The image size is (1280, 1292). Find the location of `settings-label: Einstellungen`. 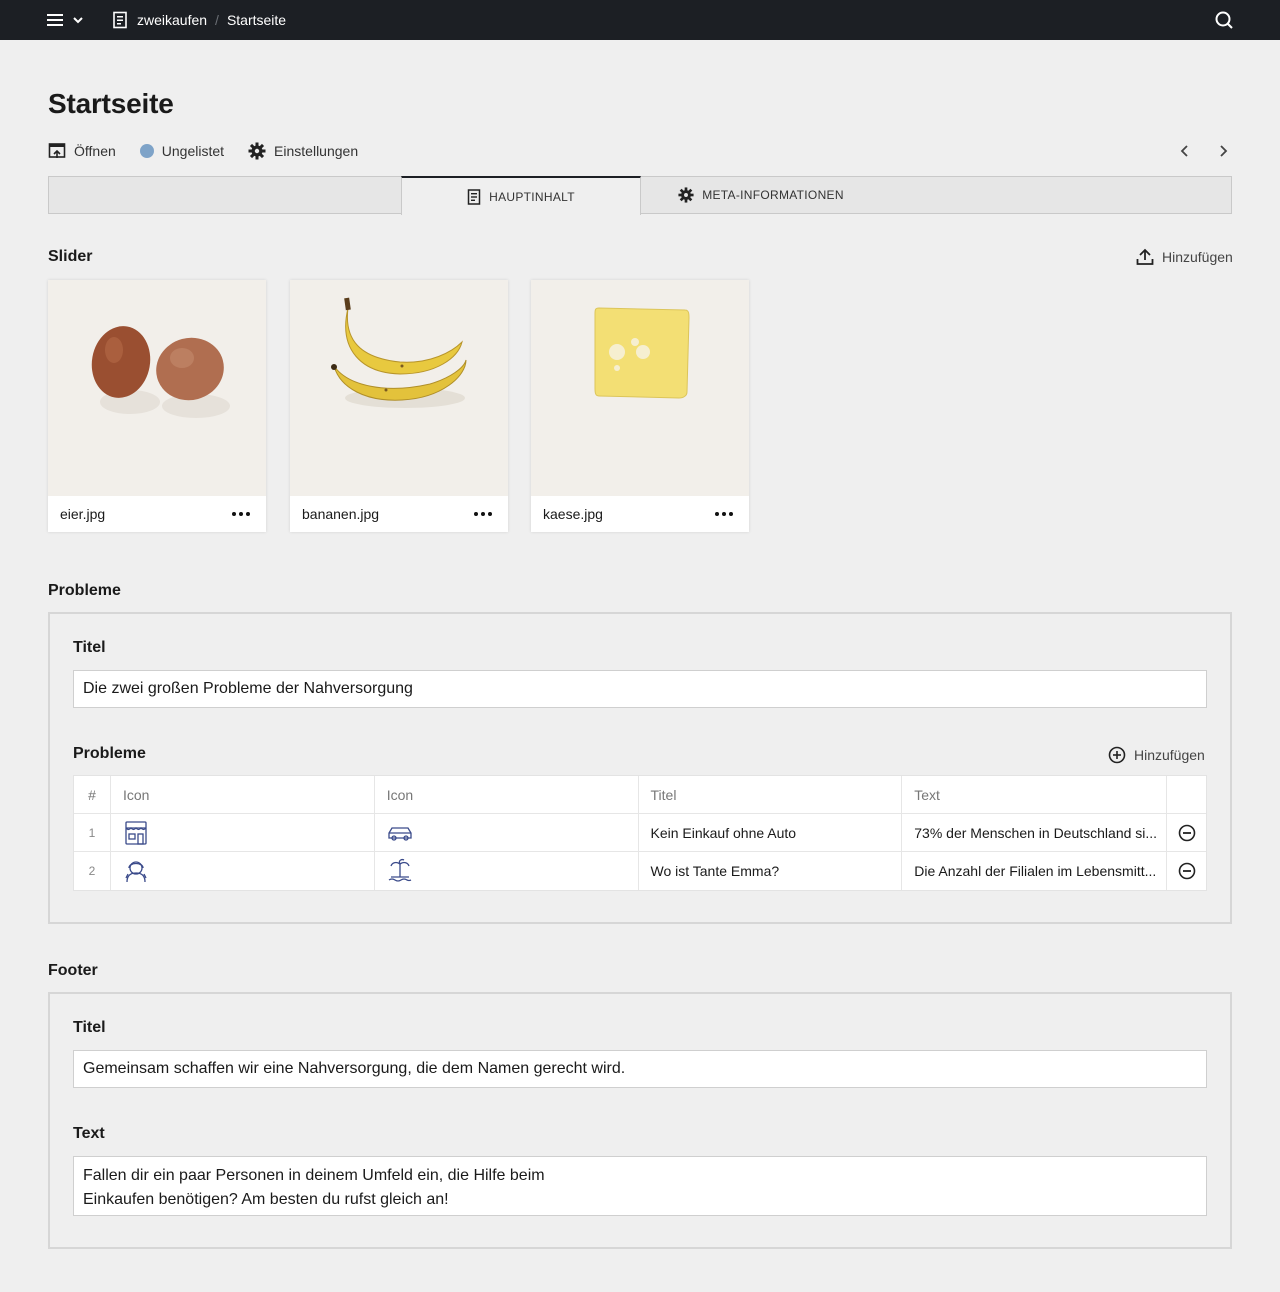

settings-label: Einstellungen is located at coordinates (316, 151).